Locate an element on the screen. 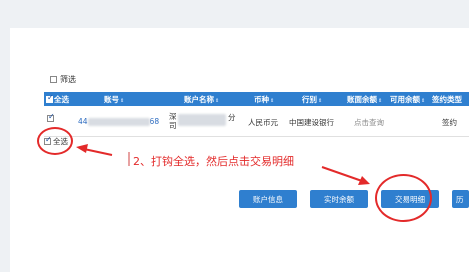 The image size is (469, 272). history-button: 历 is located at coordinates (460, 199).